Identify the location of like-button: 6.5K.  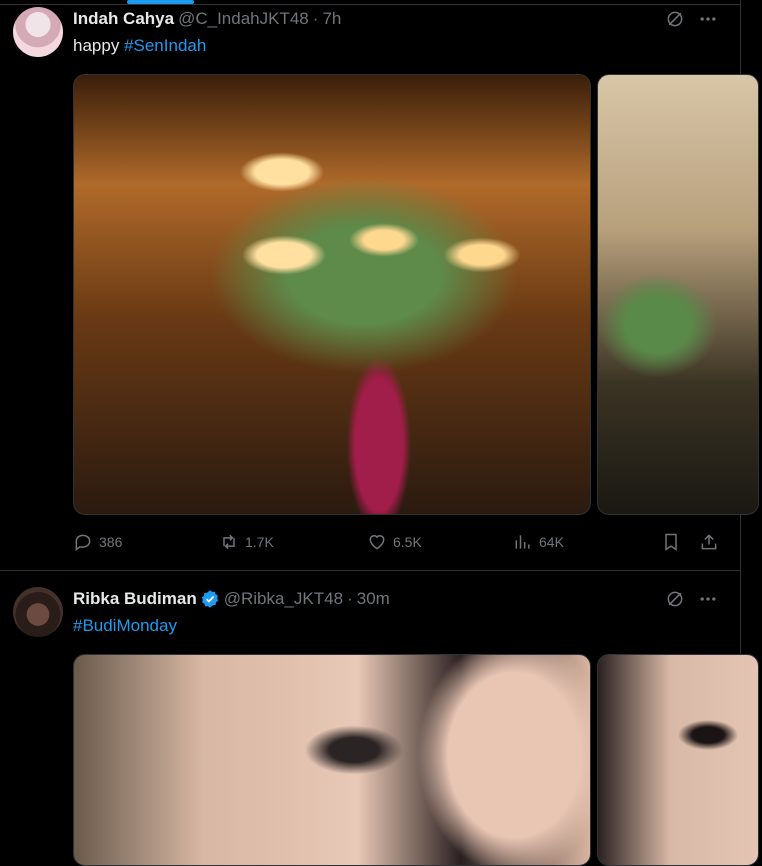
(394, 542).